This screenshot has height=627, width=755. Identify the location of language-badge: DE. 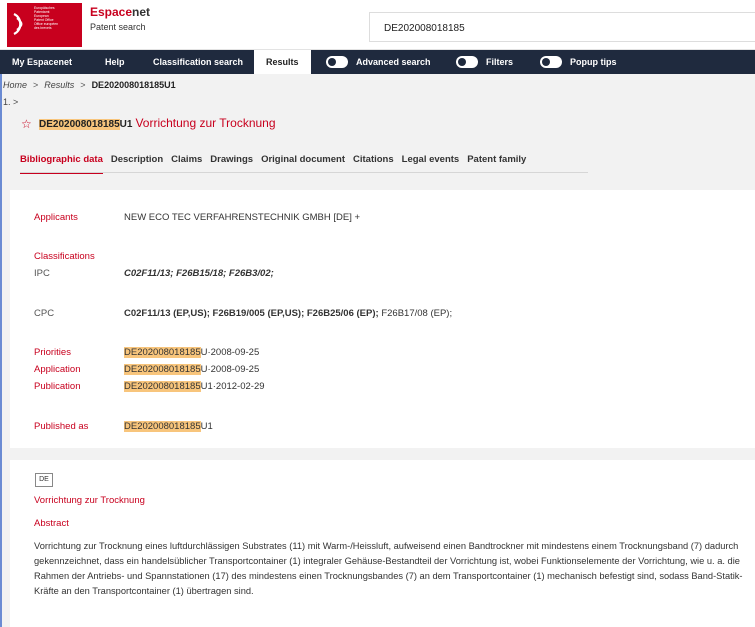
(44, 480).